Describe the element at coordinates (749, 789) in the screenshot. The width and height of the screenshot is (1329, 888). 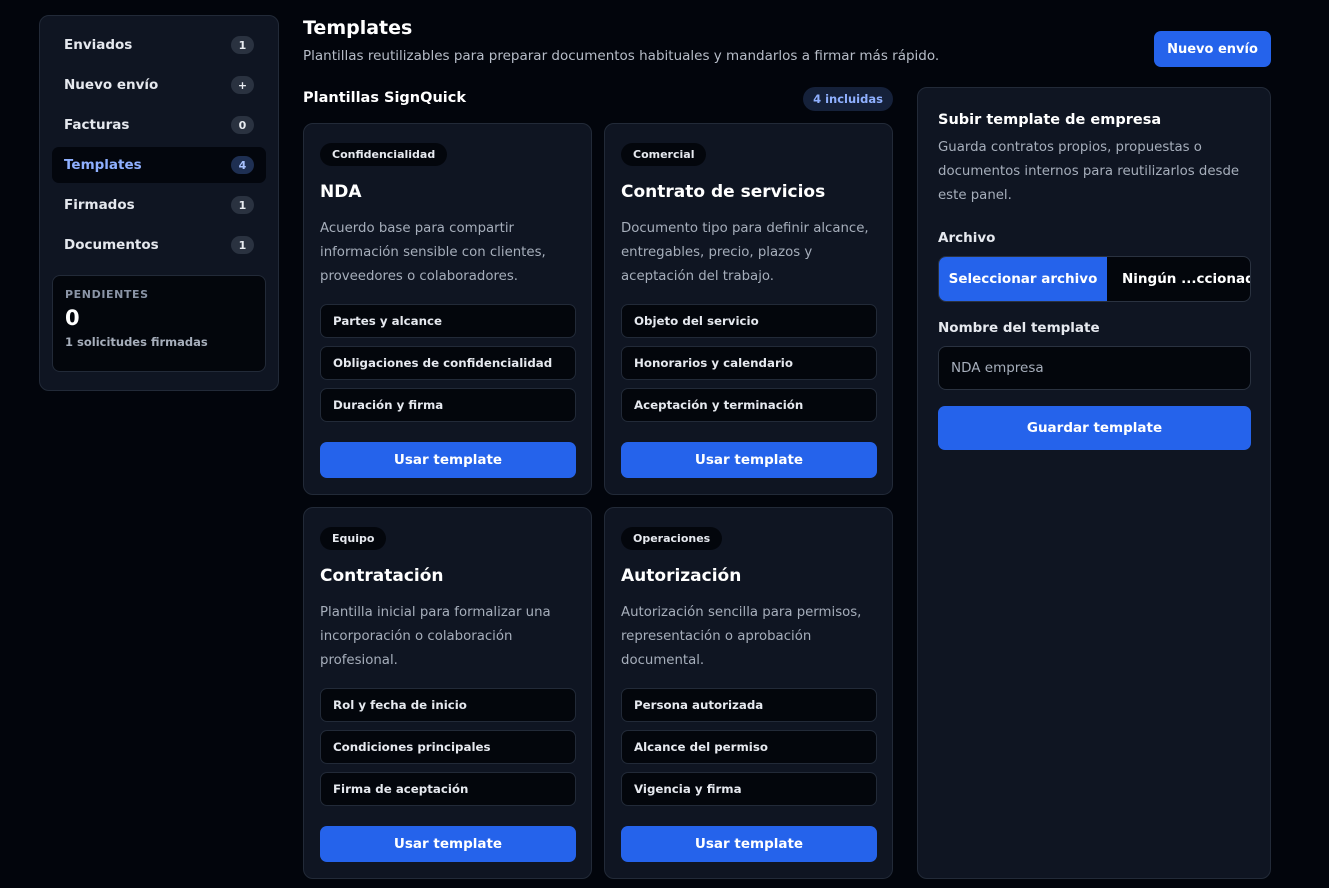
I see `list-item: Vigencia y firma` at that location.